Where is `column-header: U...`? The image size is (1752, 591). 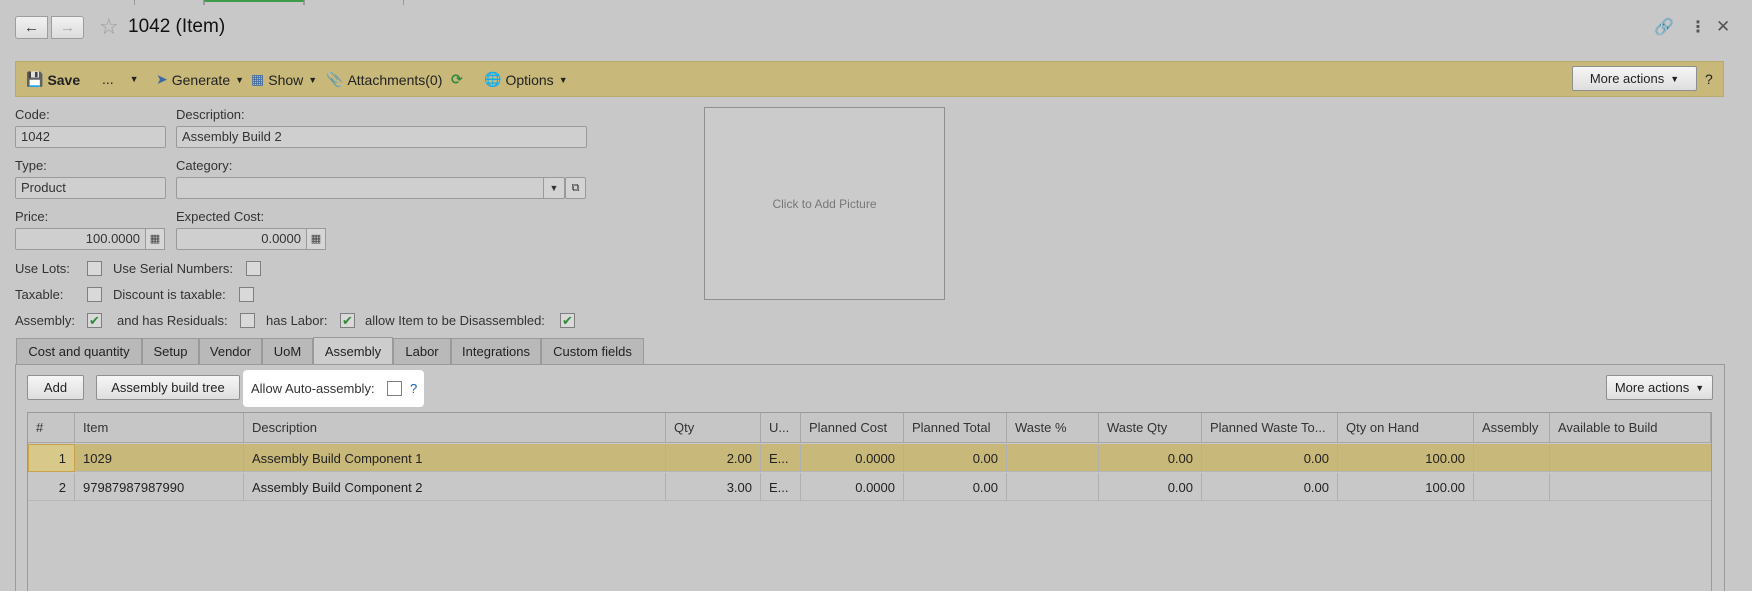 column-header: U... is located at coordinates (781, 428).